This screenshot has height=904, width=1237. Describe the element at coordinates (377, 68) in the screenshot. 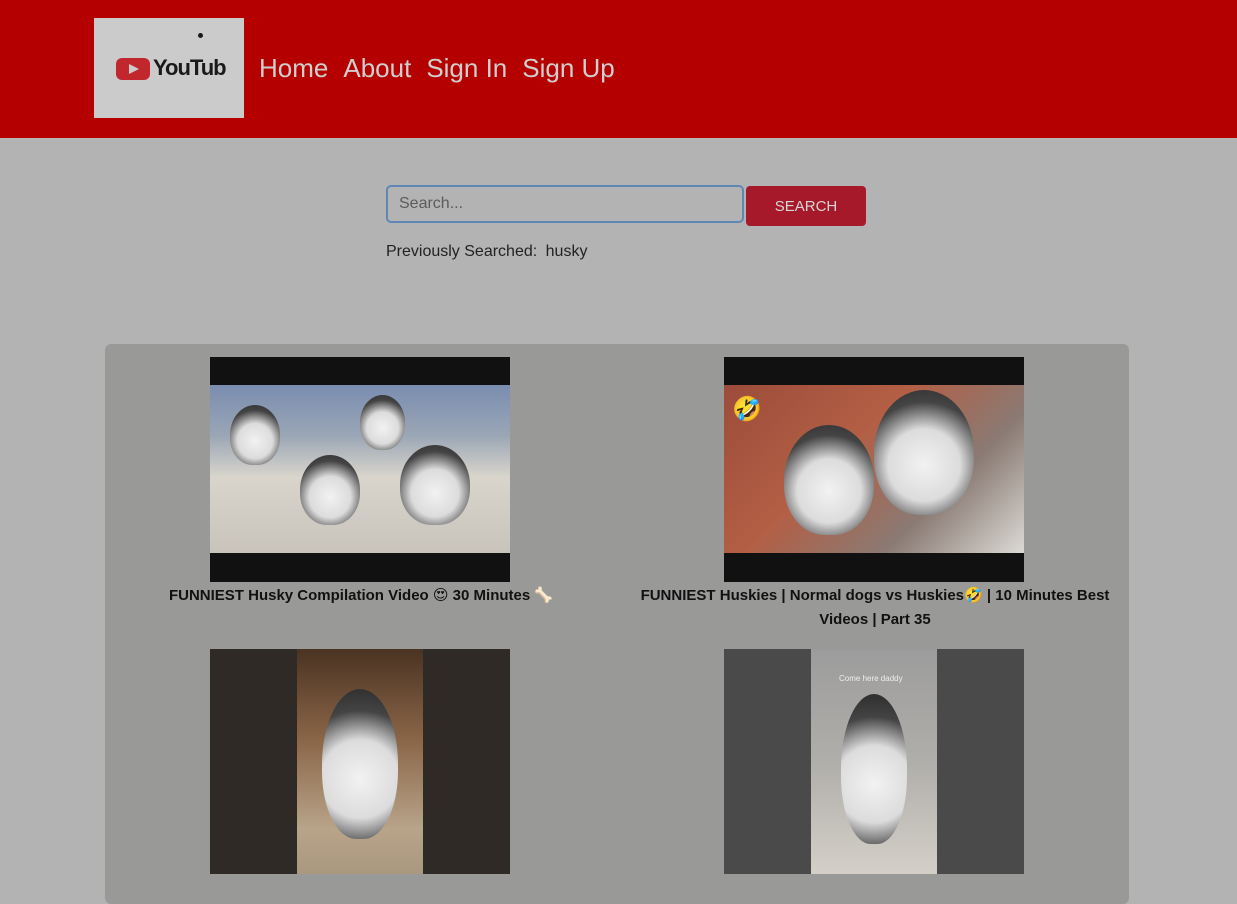

I see `nav-about-link: About` at that location.